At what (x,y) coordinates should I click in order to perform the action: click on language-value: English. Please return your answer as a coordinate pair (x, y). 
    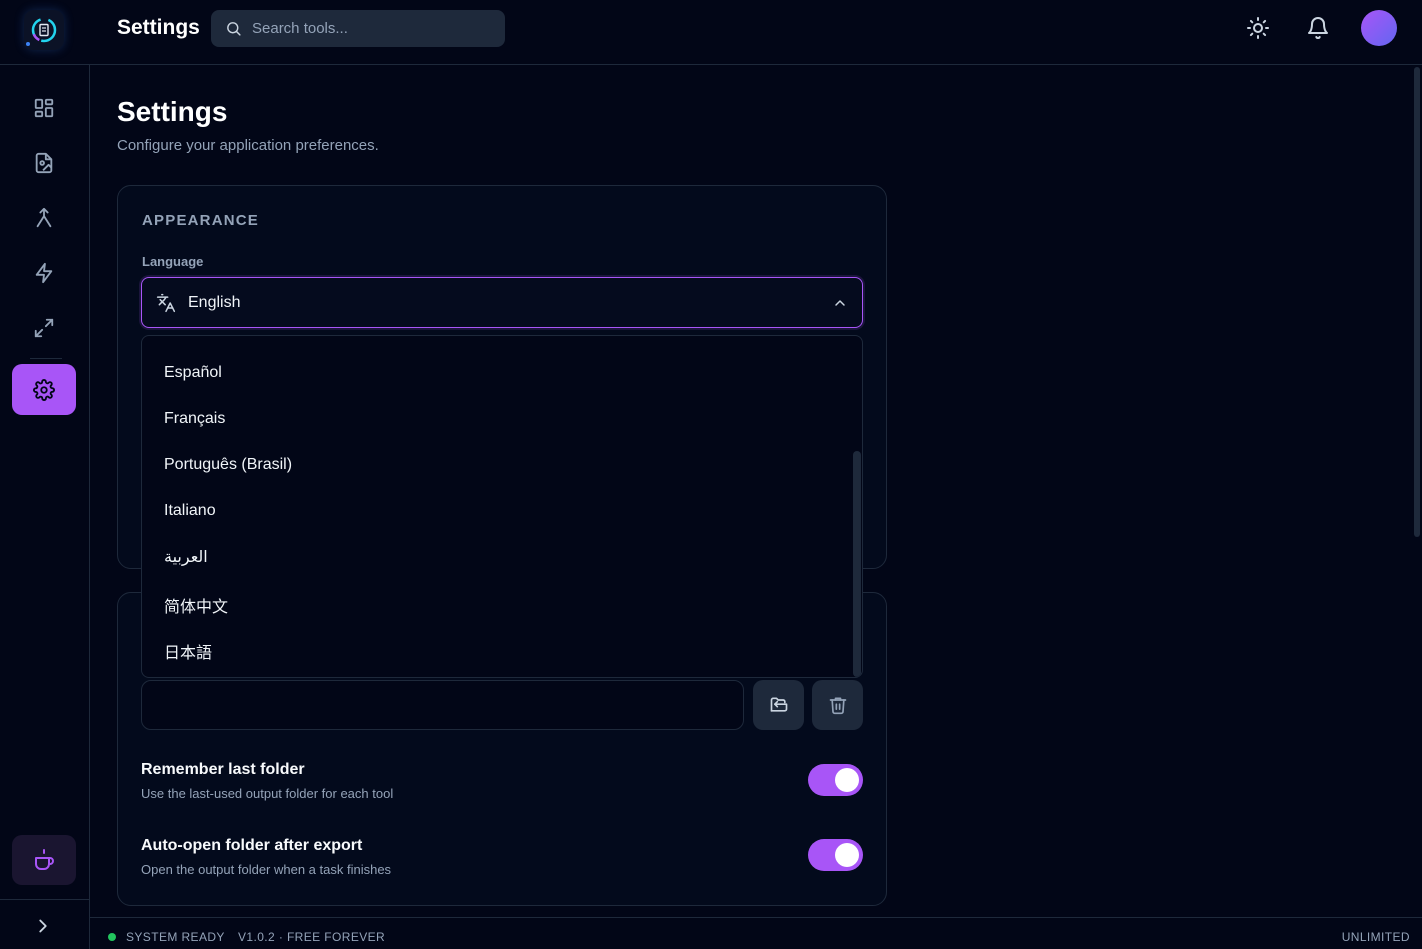
    Looking at the image, I should click on (214, 302).